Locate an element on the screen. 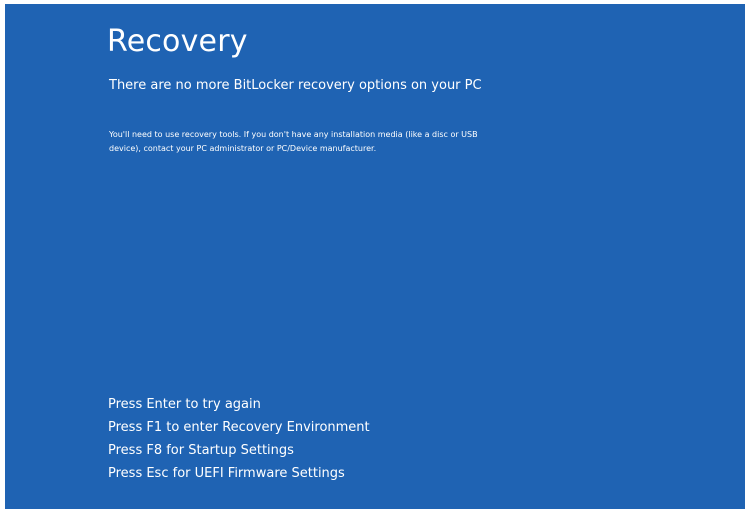 This screenshot has width=750, height=513. option-esc-uefi-settings: Press Esc for UEFI Firmware Settings is located at coordinates (239, 473).